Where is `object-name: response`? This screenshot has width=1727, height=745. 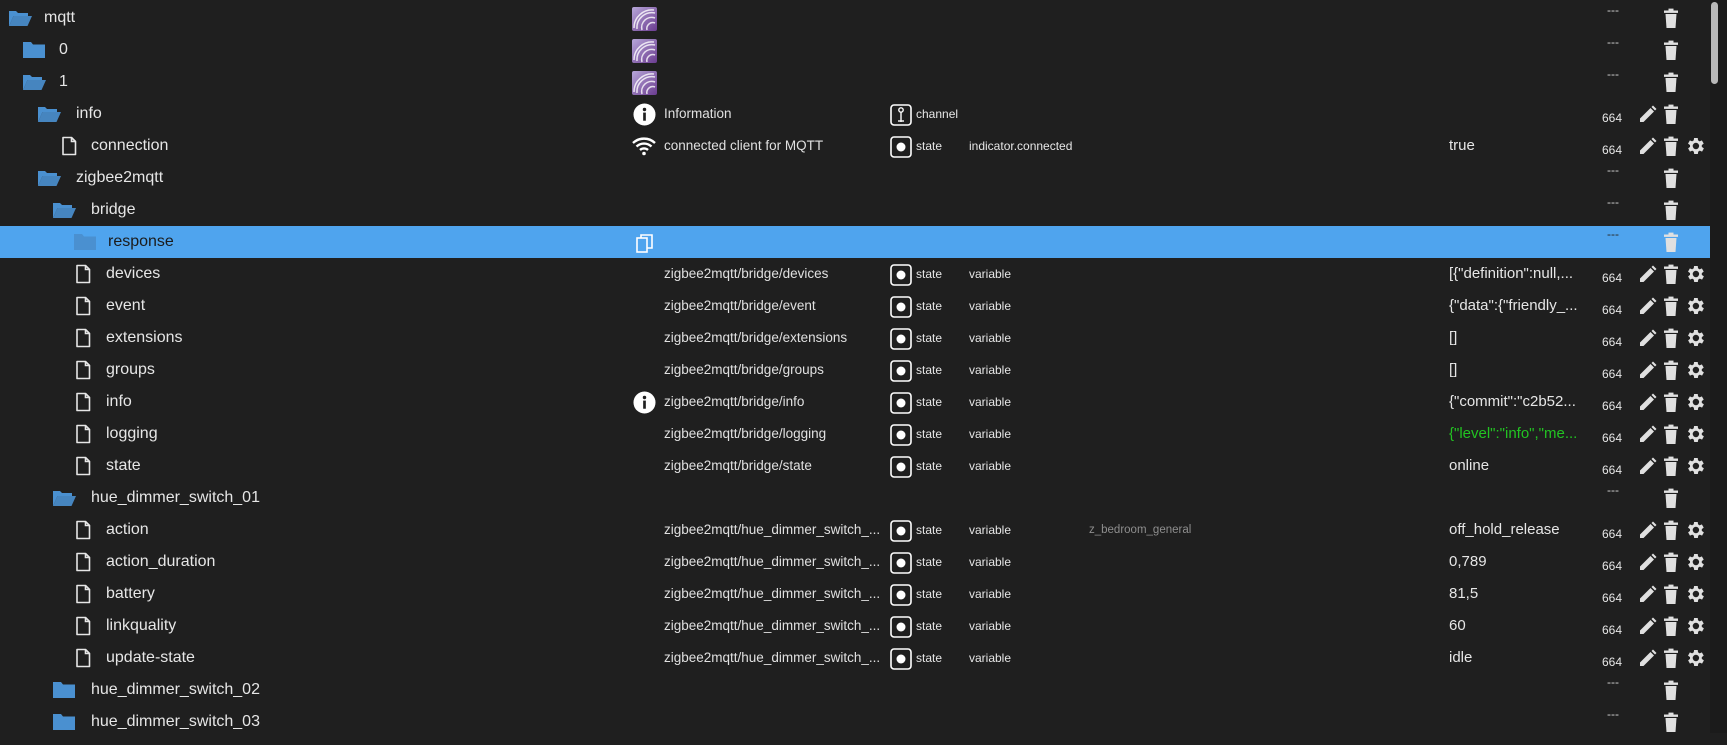
object-name: response is located at coordinates (141, 242).